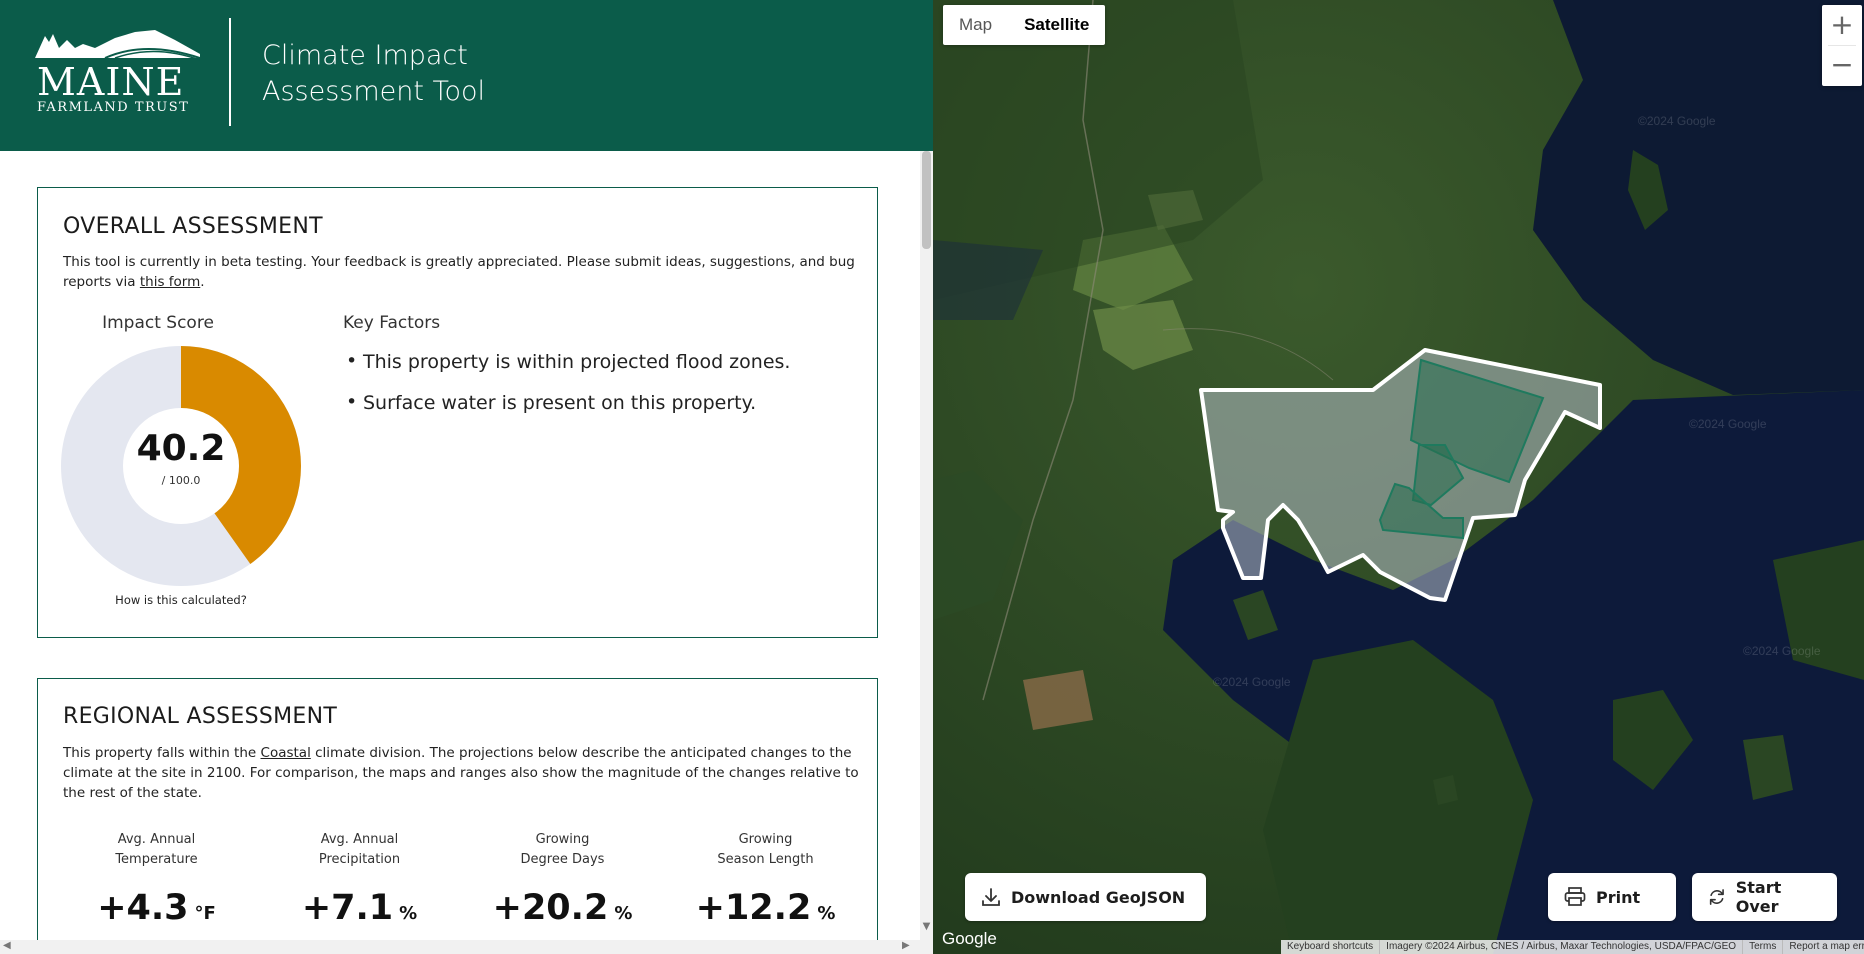 The width and height of the screenshot is (1864, 954). What do you see at coordinates (200, 716) in the screenshot?
I see `regional-assessment-heading: REGIONAL ASSESSMENT` at bounding box center [200, 716].